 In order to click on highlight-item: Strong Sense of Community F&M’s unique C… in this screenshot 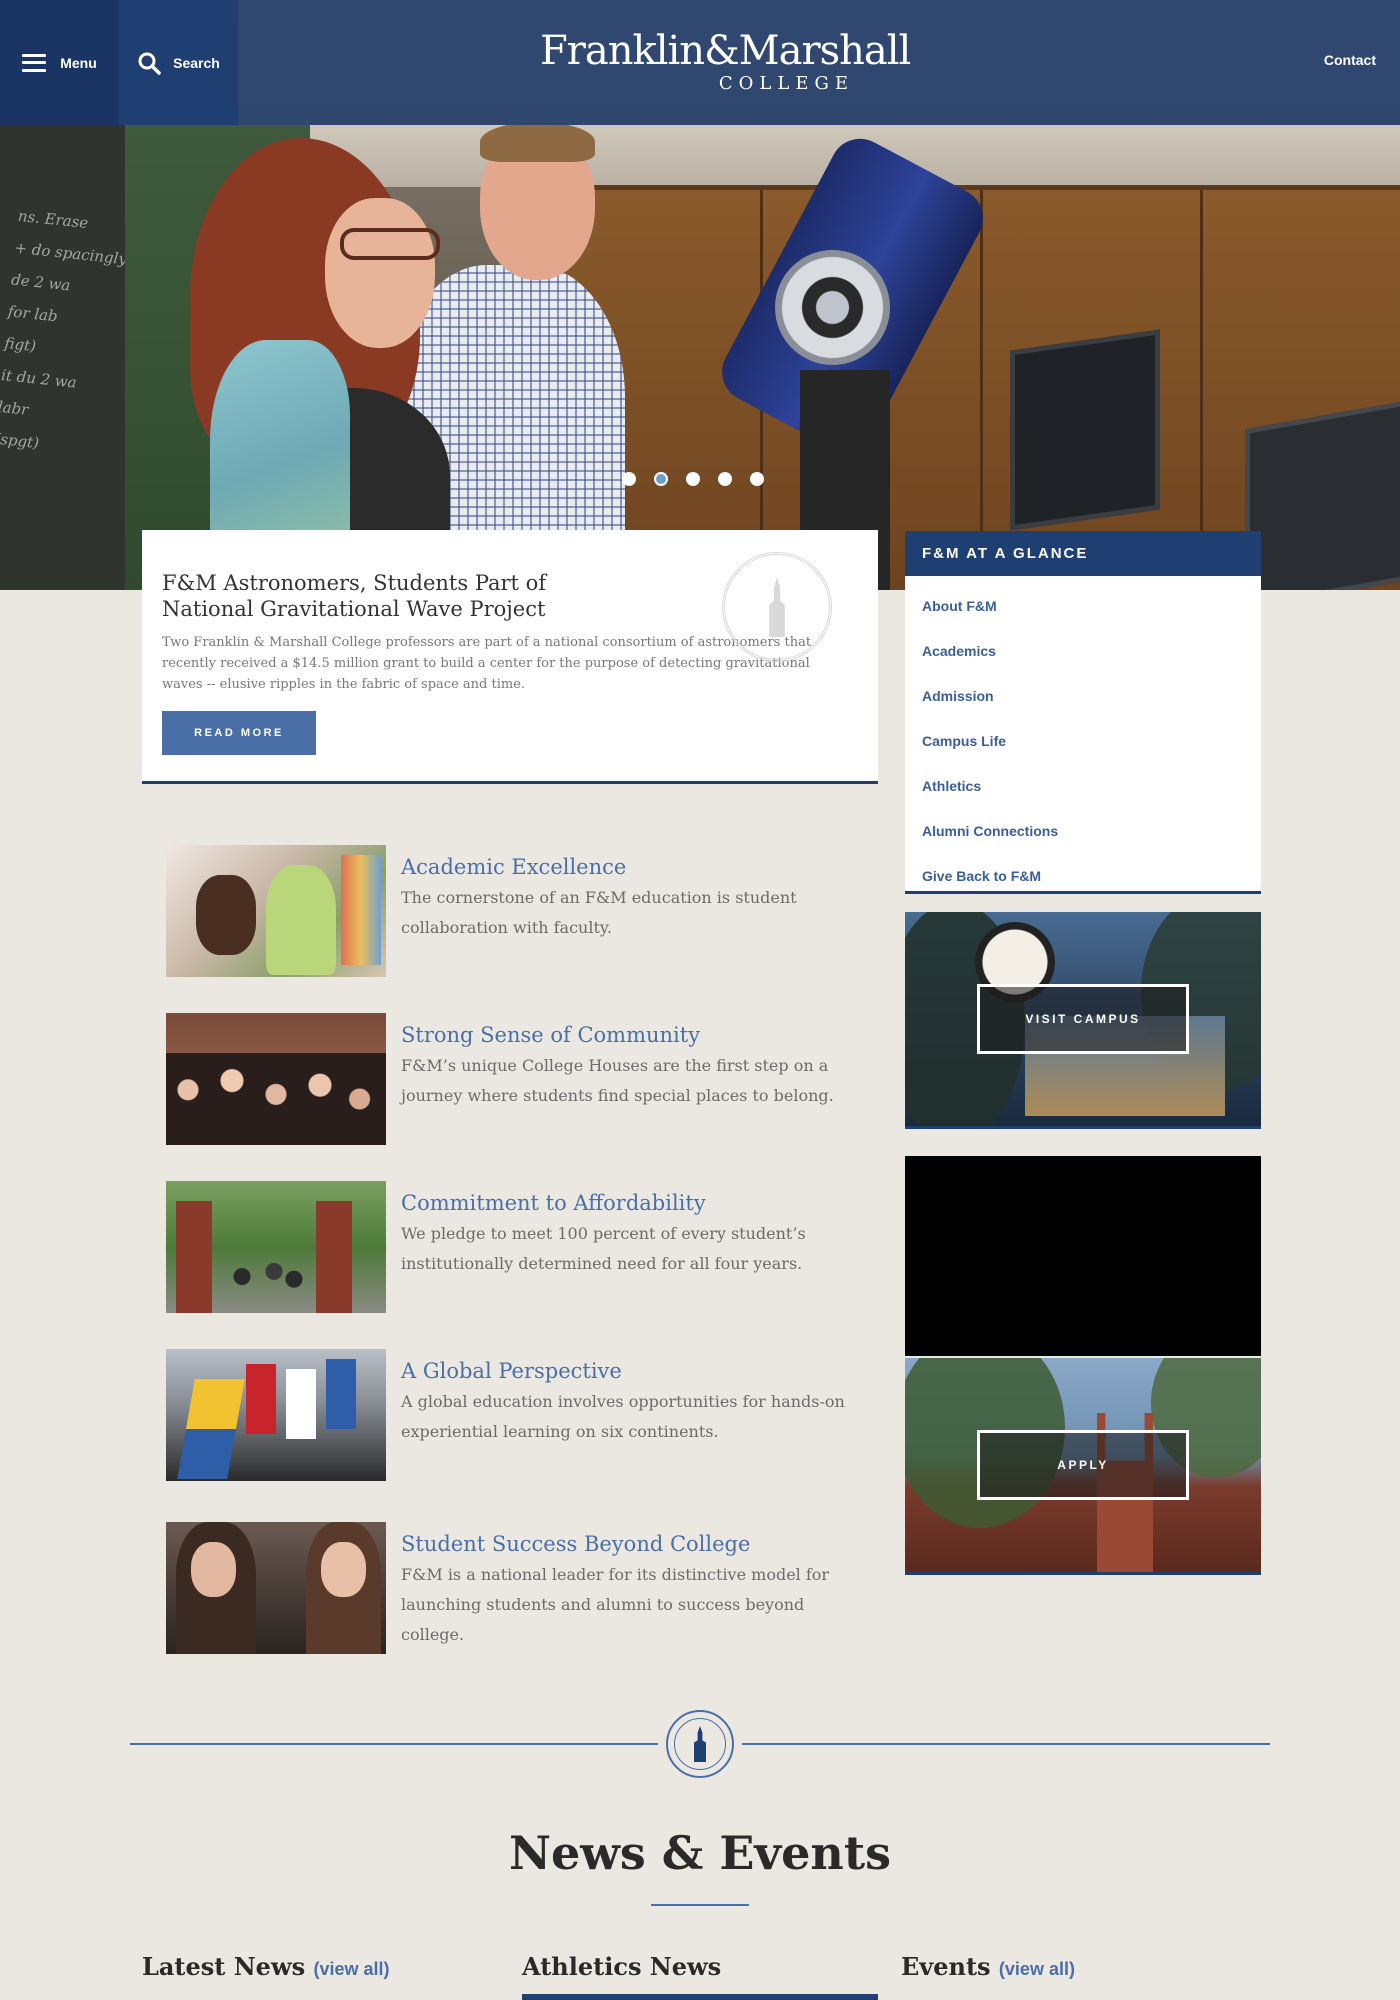, I will do `click(516, 1080)`.